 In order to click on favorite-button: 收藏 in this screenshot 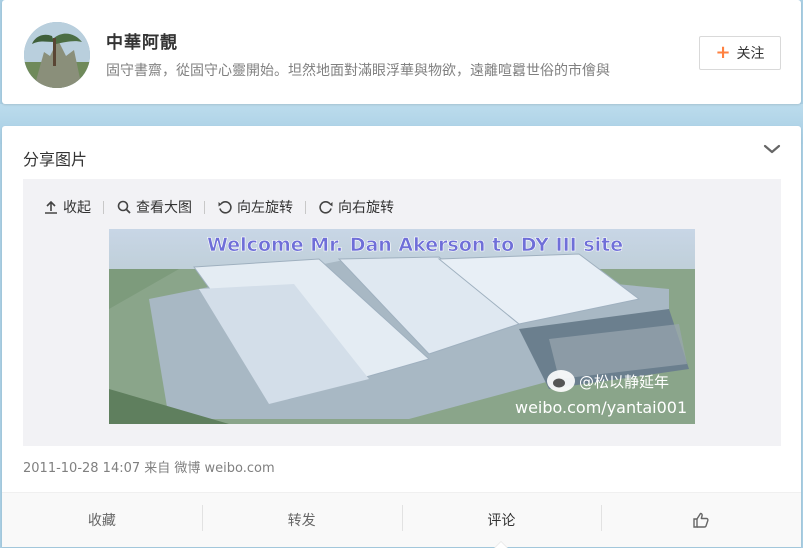, I will do `click(102, 520)`.